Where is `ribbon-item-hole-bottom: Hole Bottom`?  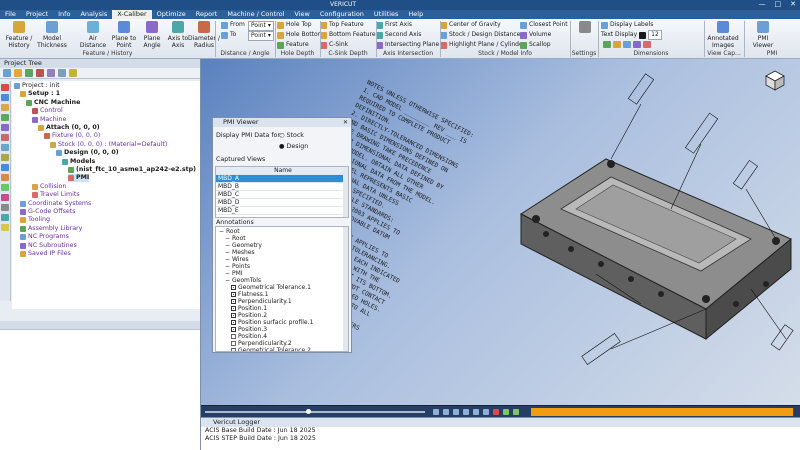
ribbon-item-hole-bottom: Hole Bottom is located at coordinates (300, 35).